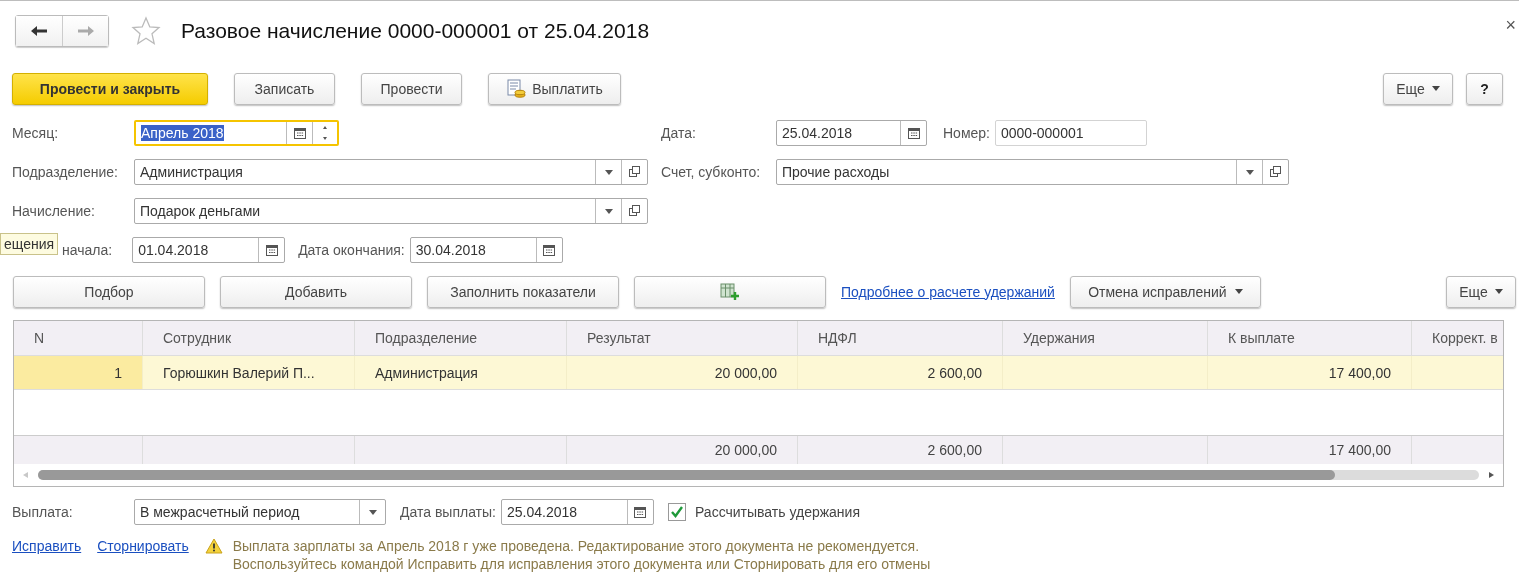 This screenshot has width=1519, height=583. Describe the element at coordinates (316, 291) in the screenshot. I see `table-toolbar-button: Добавить` at that location.